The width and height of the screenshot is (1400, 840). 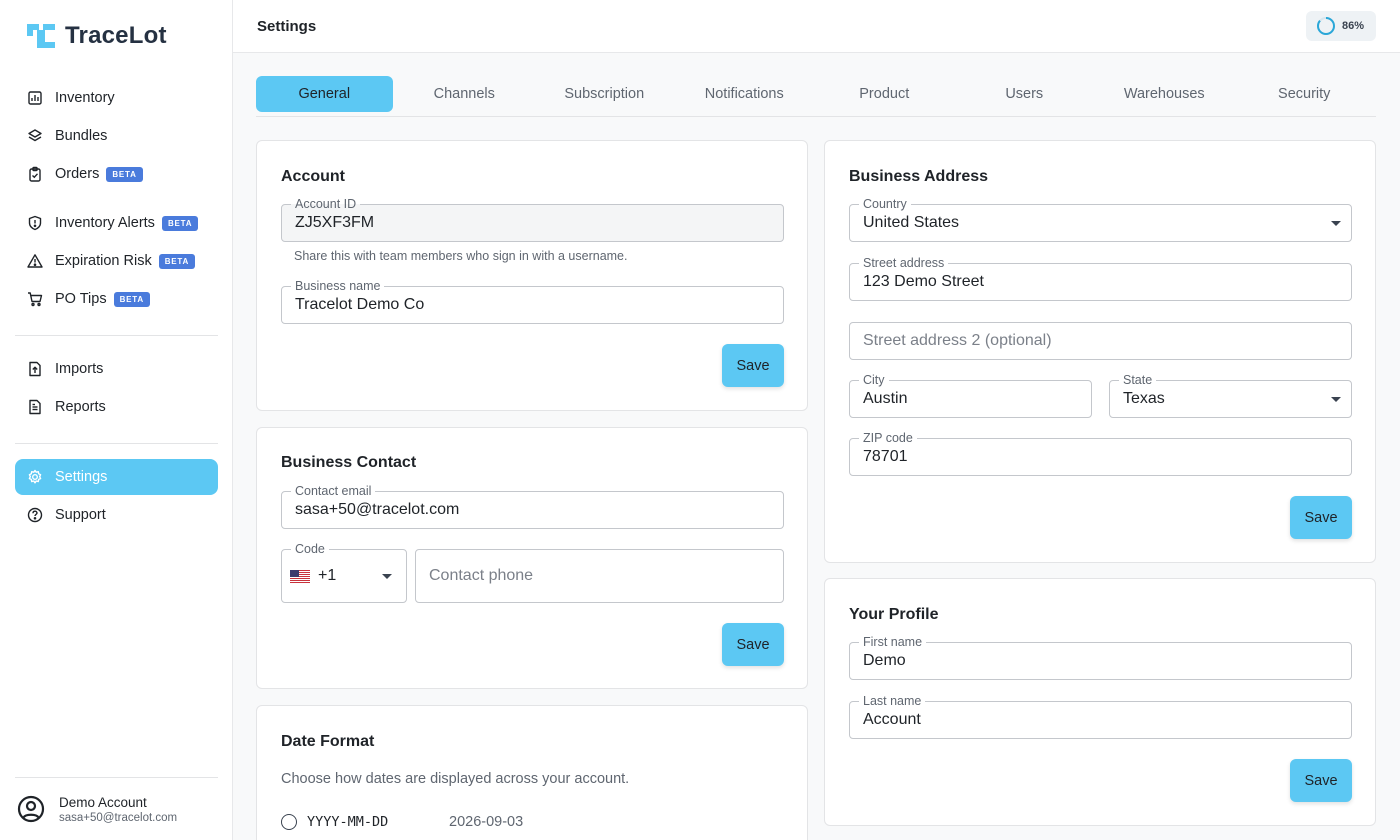 I want to click on country-code-select: Code +1, so click(x=344, y=572).